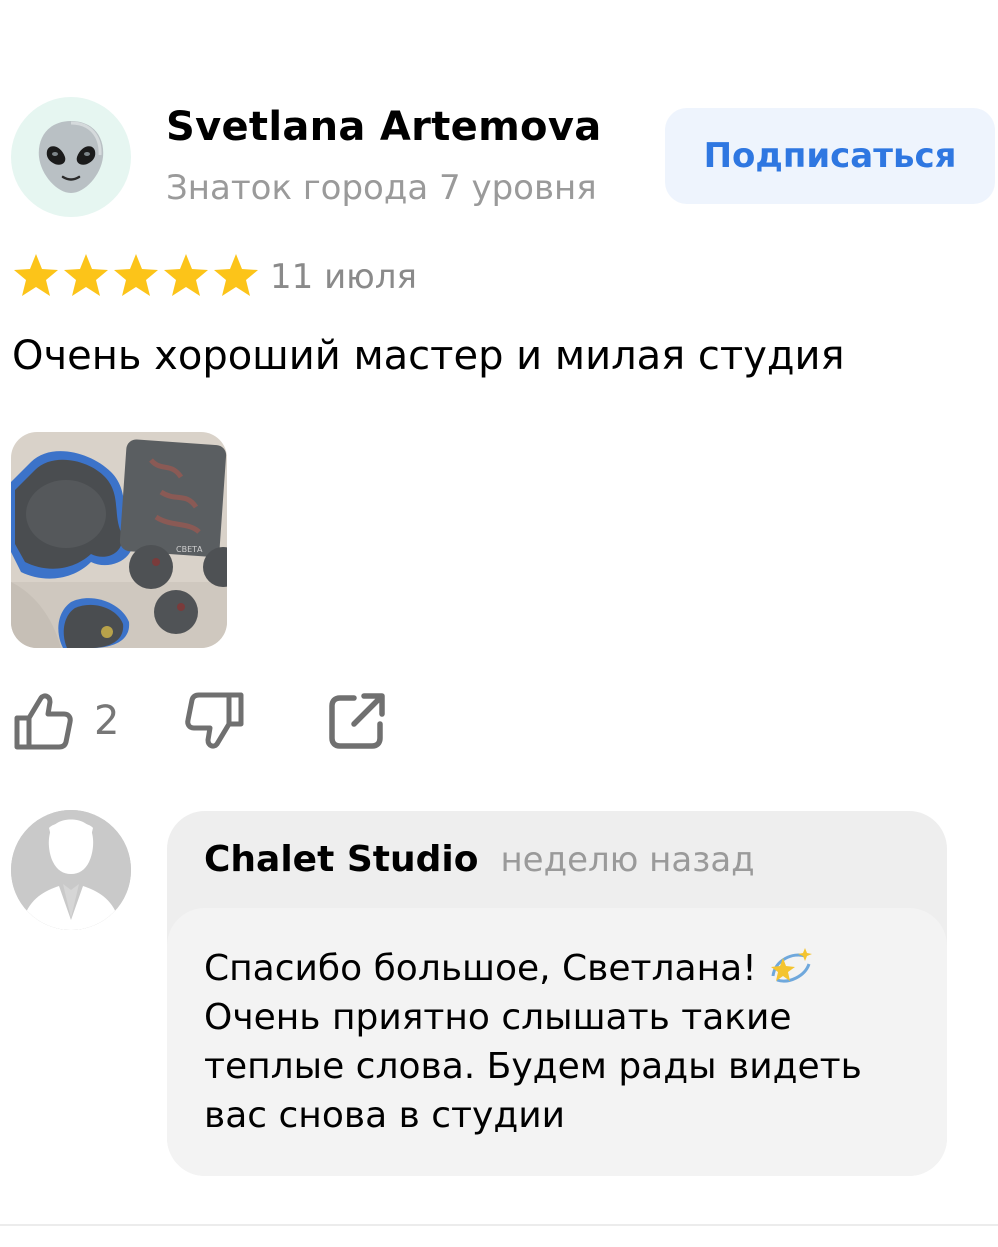 The height and width of the screenshot is (1247, 998). I want to click on sparkle-star-emoji-icon, so click(791, 965).